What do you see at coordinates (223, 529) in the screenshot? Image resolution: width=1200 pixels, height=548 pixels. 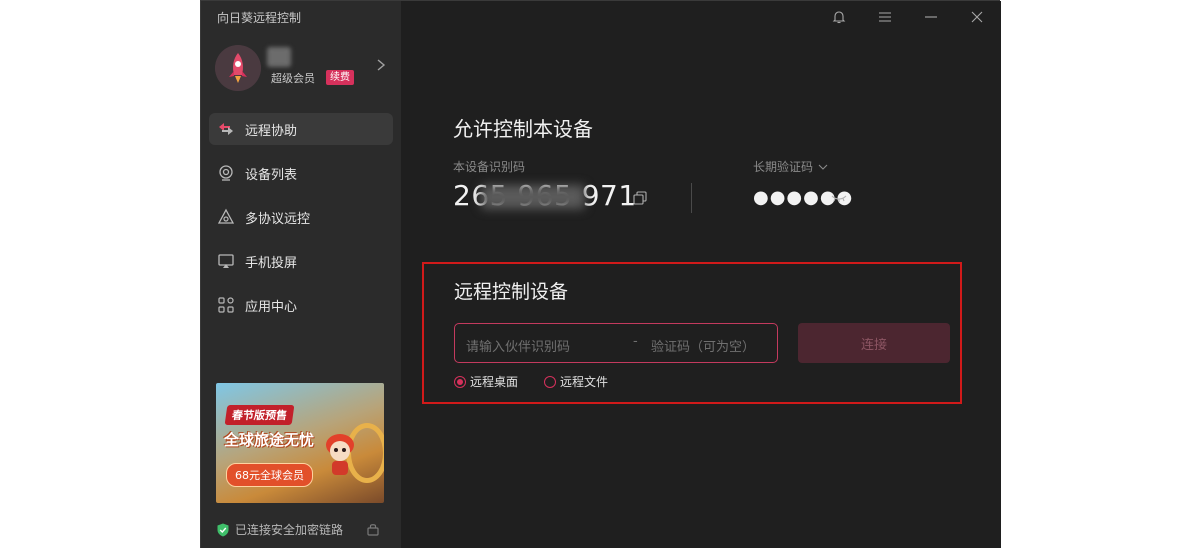 I see `shield-check-icon` at bounding box center [223, 529].